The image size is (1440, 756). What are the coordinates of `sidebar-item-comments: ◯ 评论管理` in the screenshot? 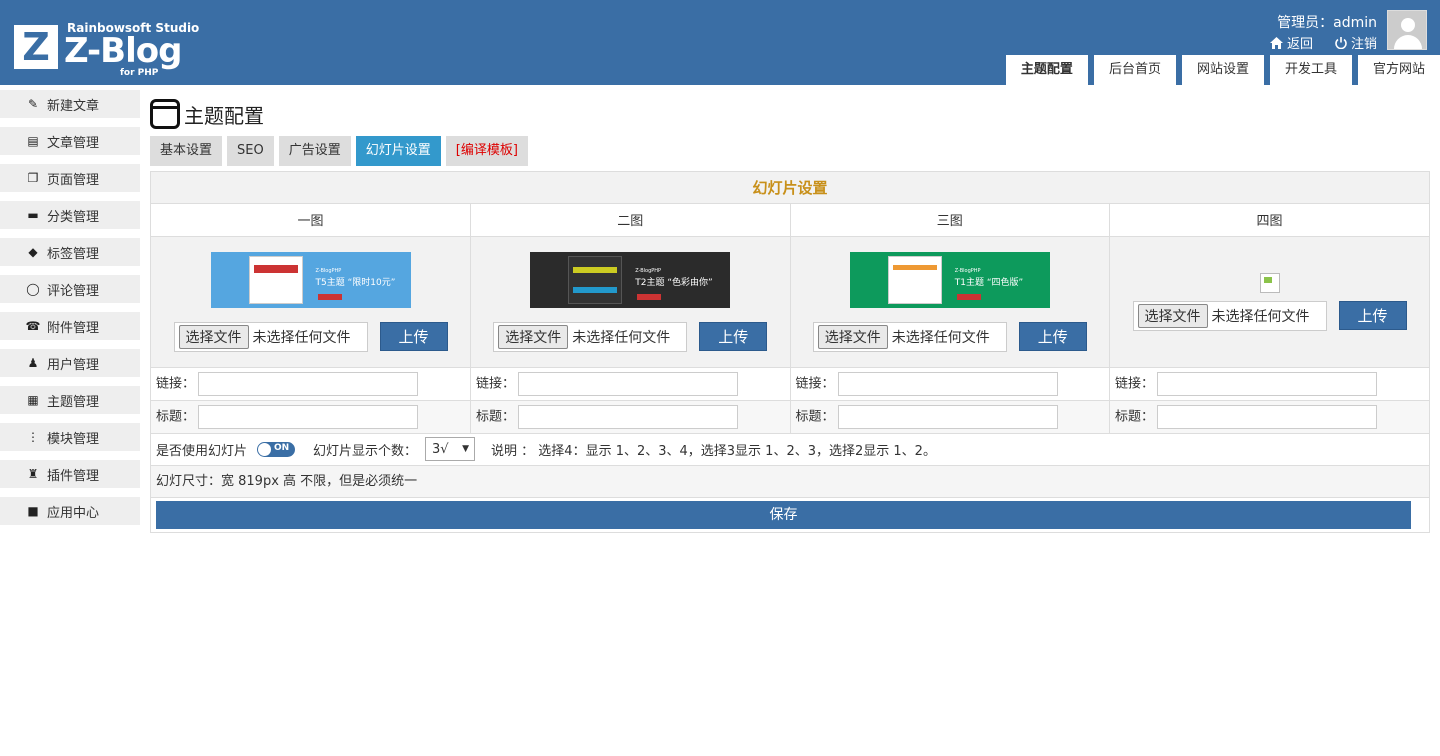 It's located at (70, 289).